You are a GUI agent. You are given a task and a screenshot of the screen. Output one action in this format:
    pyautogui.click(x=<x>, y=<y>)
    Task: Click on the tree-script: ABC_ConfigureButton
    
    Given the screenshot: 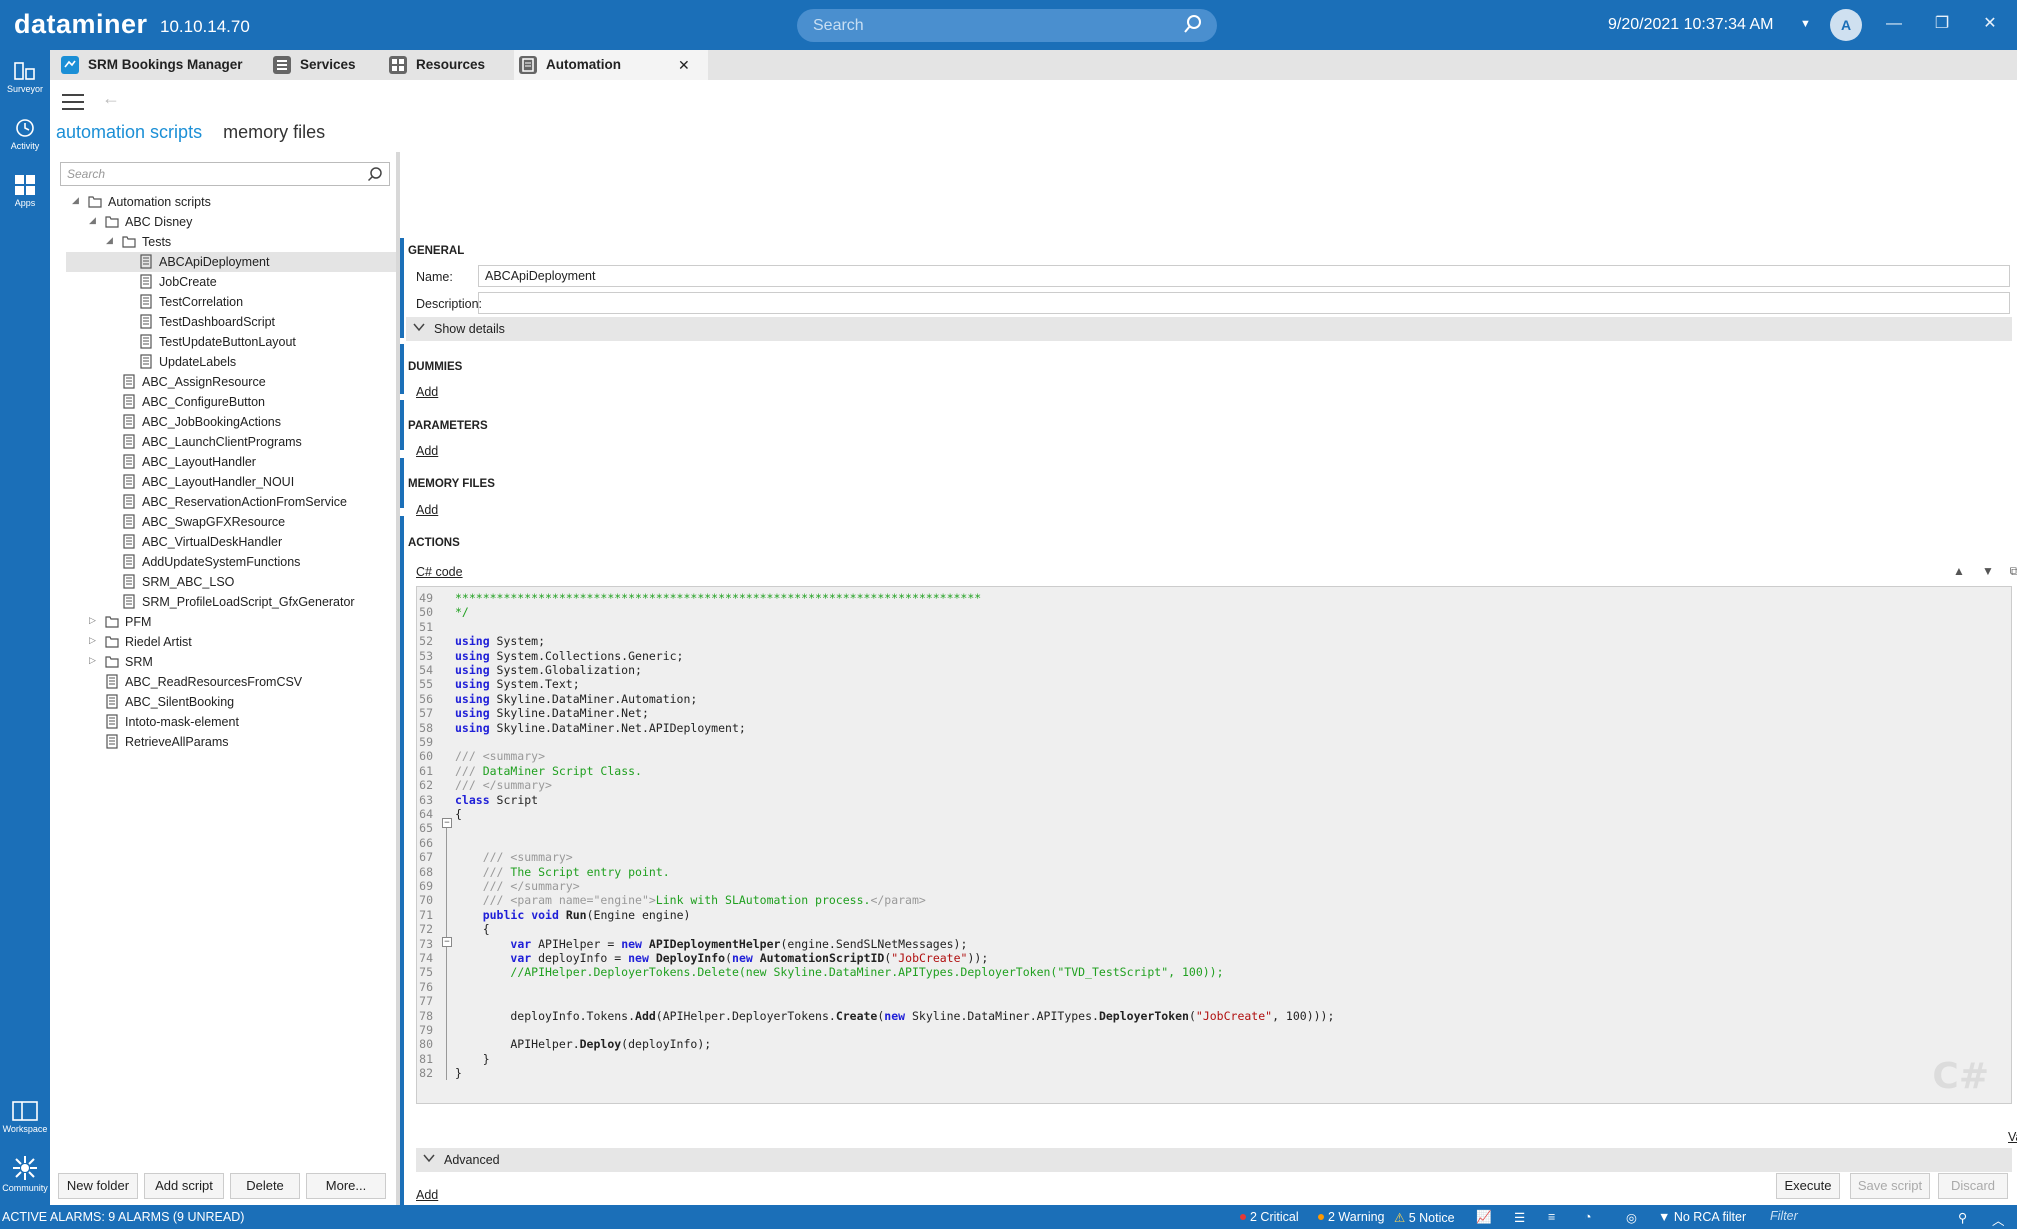 What is the action you would take?
    pyautogui.click(x=231, y=402)
    